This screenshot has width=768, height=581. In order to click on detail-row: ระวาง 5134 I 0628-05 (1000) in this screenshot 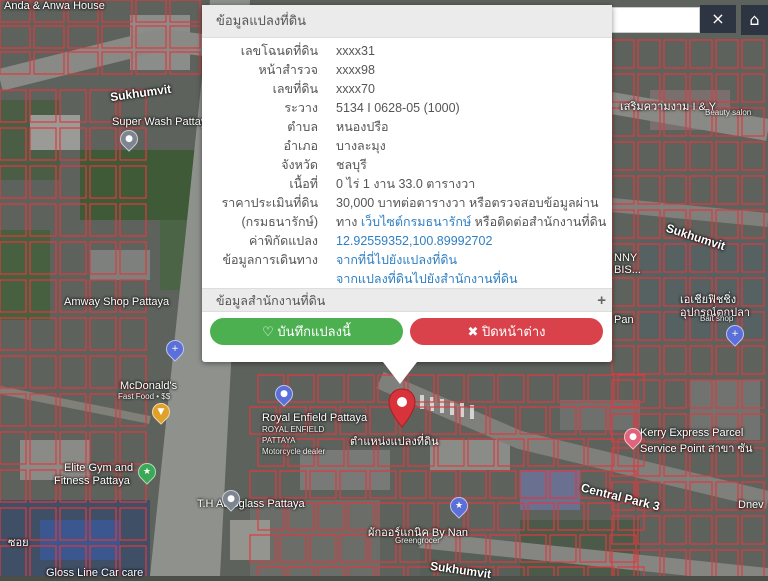, I will do `click(407, 108)`.